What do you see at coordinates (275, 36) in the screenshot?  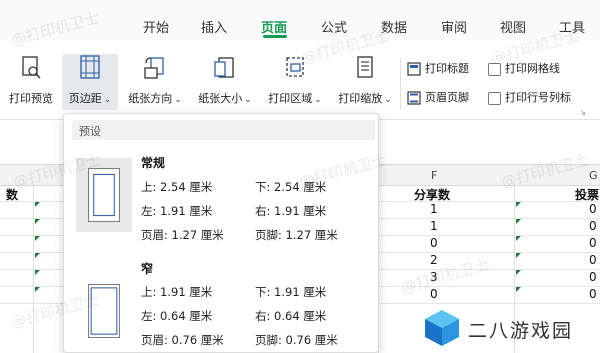 I see `active-tab-indicator` at bounding box center [275, 36].